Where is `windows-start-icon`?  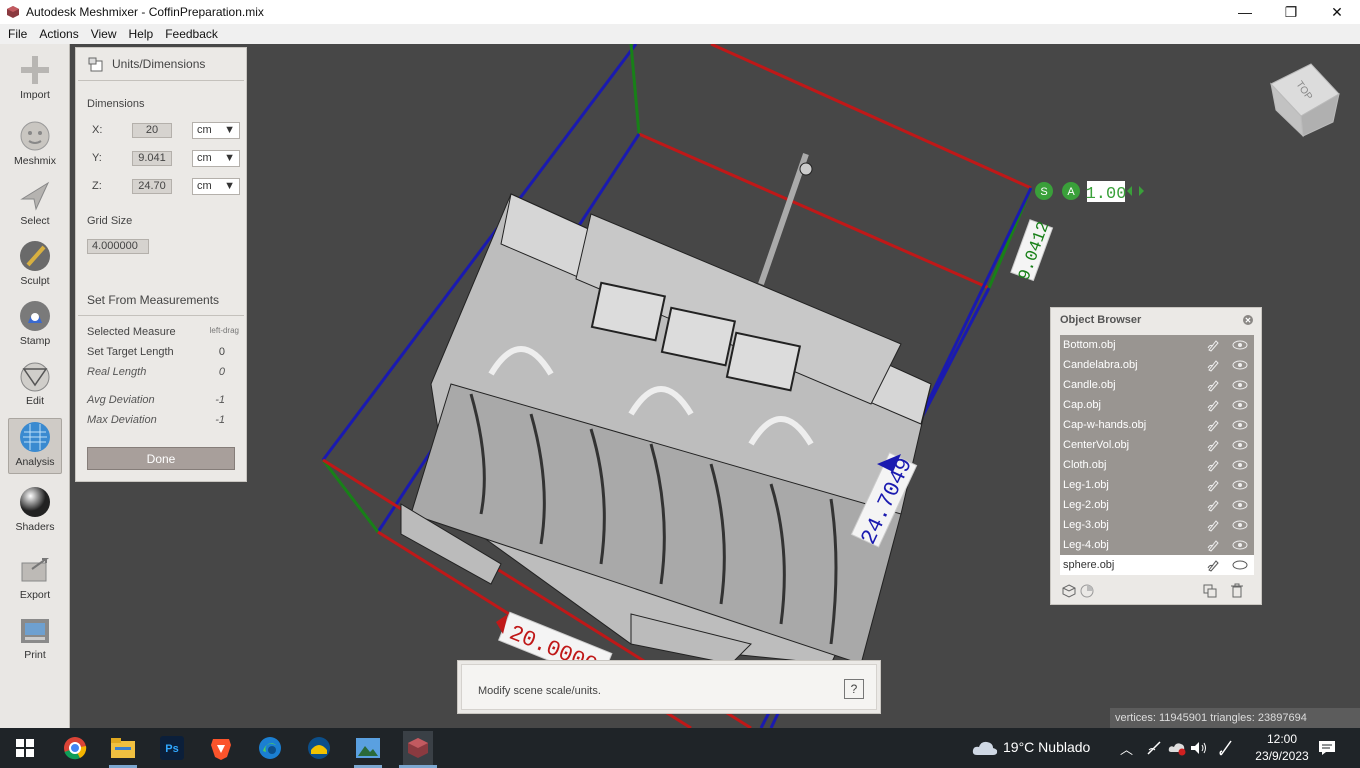
windows-start-icon is located at coordinates (25, 748).